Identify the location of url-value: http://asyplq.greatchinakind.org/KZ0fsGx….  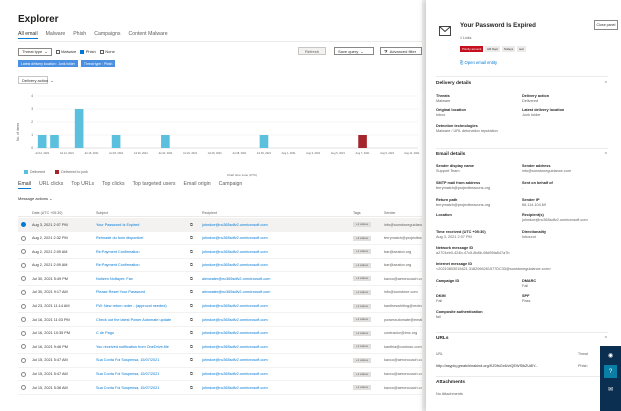
(506, 366).